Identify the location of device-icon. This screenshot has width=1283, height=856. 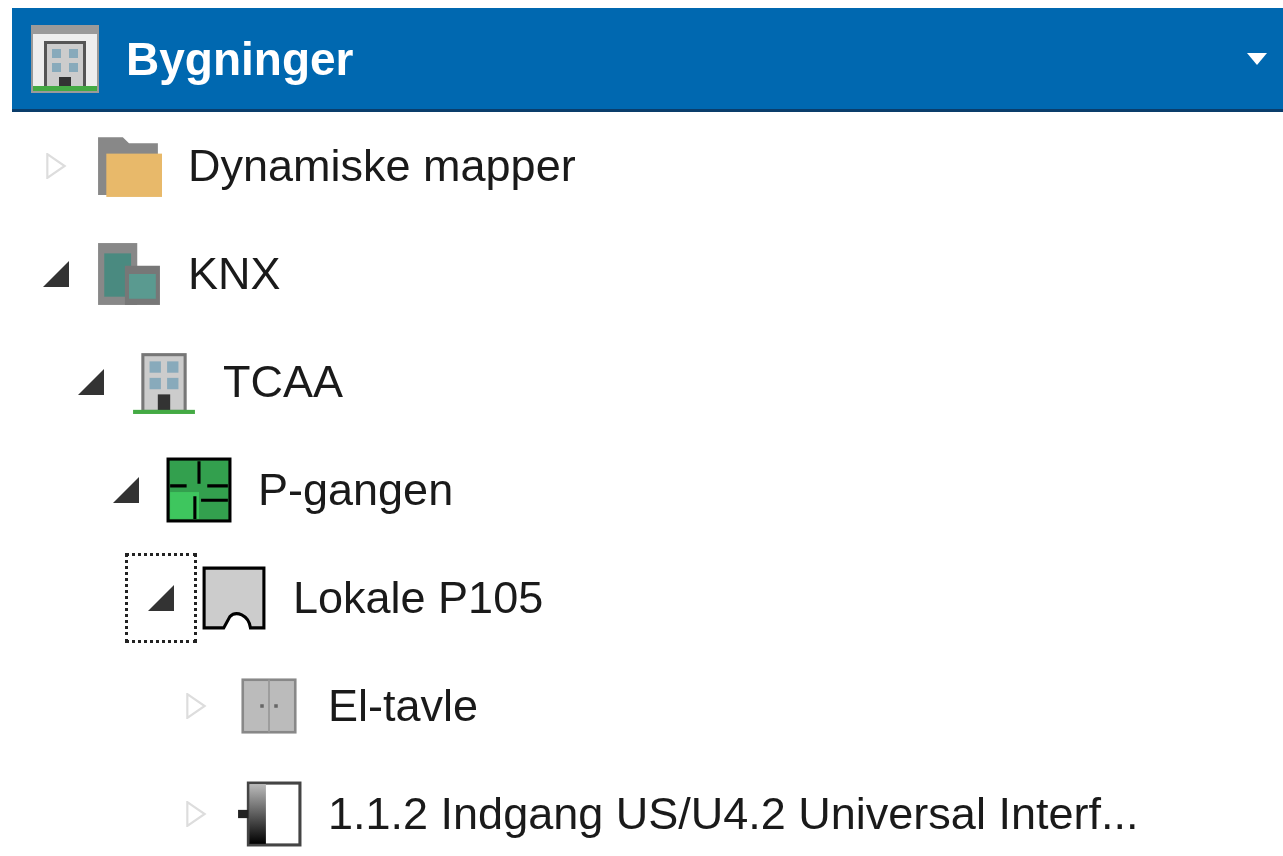
(269, 814).